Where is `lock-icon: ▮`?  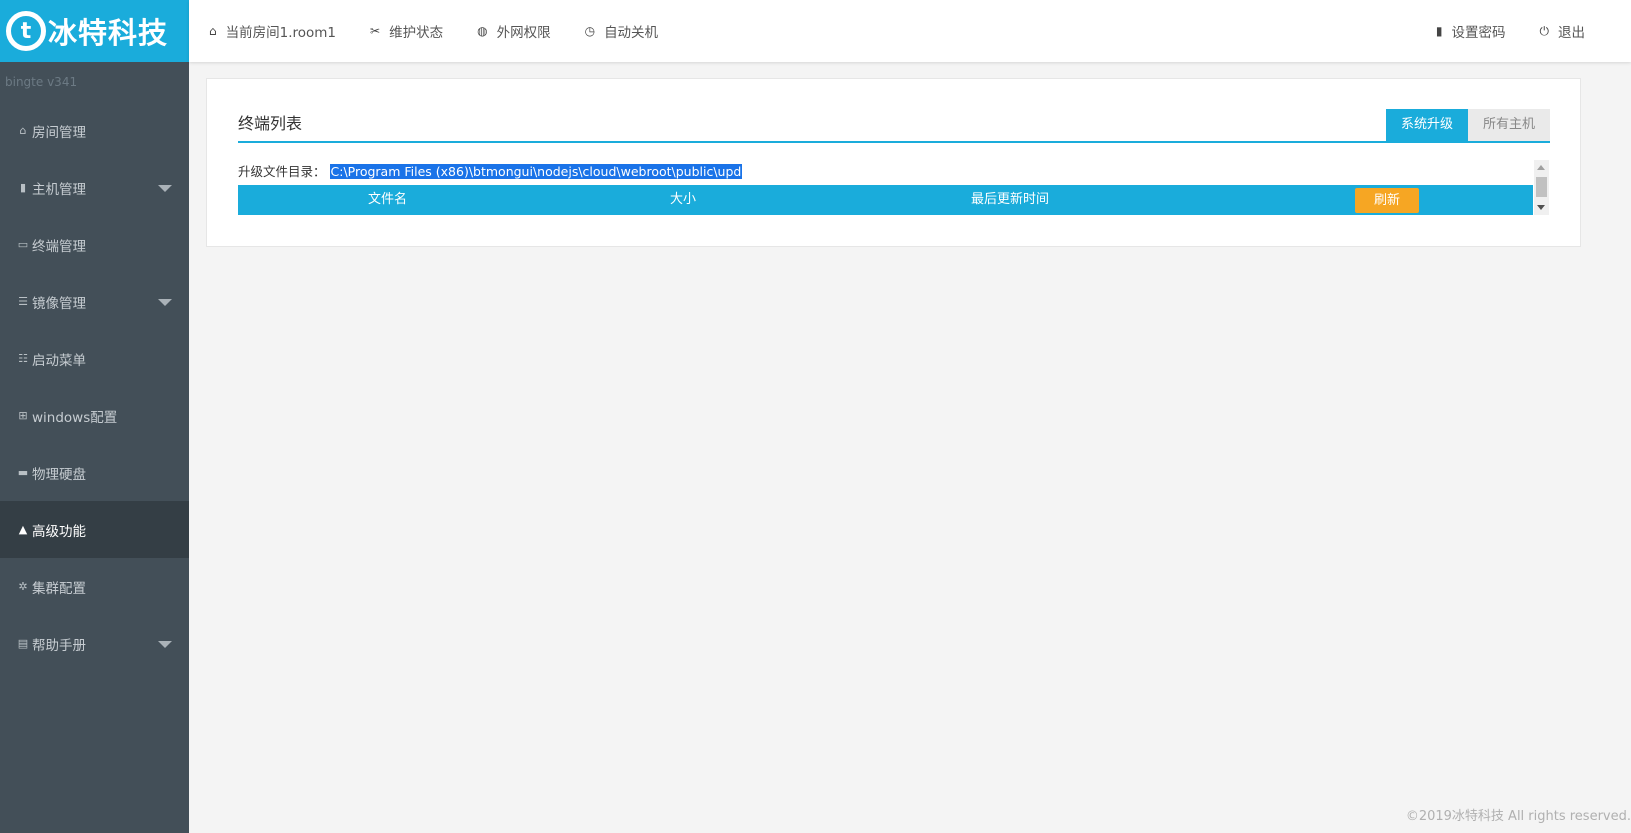 lock-icon: ▮ is located at coordinates (1439, 31).